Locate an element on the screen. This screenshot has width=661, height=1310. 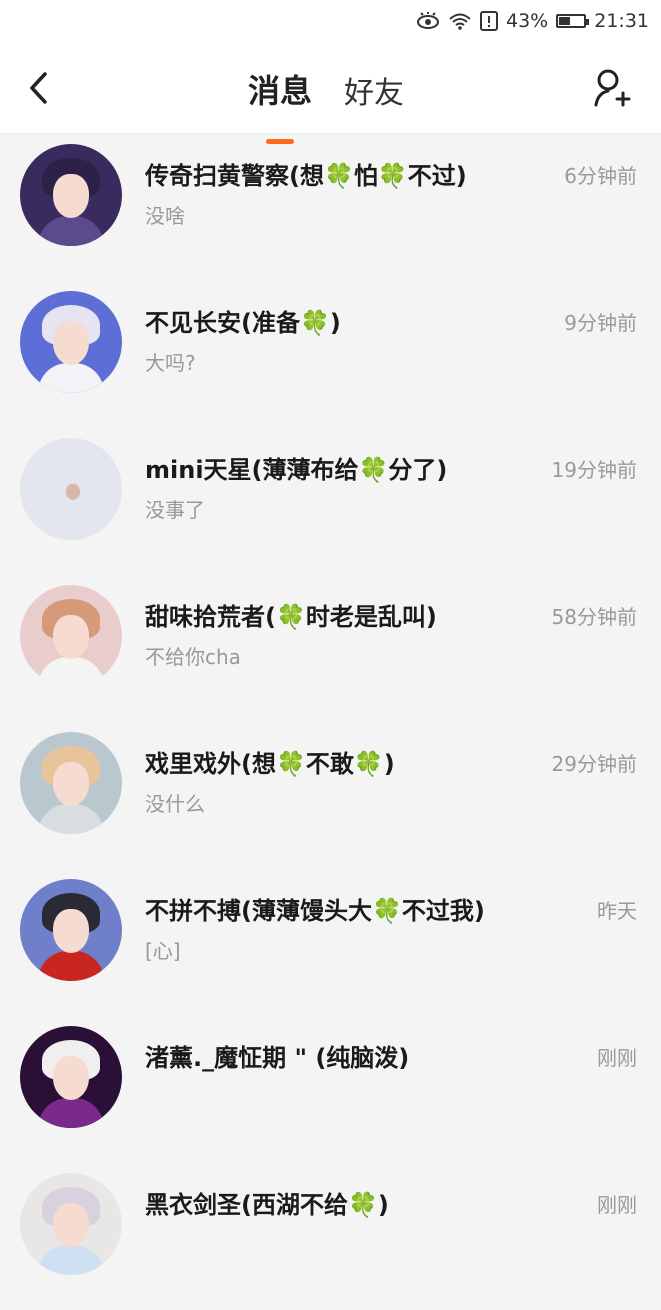
message-preview: [心] is located at coordinates (163, 951).